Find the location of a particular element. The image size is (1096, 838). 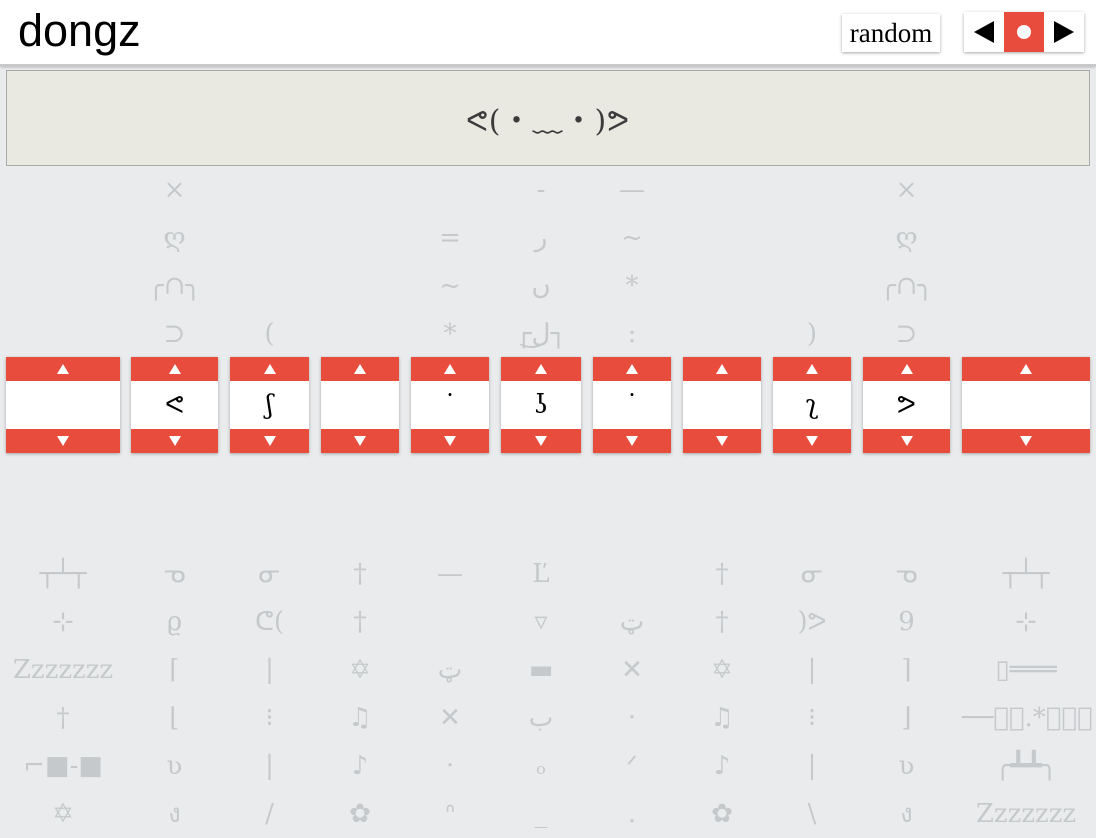

glyph: ╭∩╮ is located at coordinates (174, 286).